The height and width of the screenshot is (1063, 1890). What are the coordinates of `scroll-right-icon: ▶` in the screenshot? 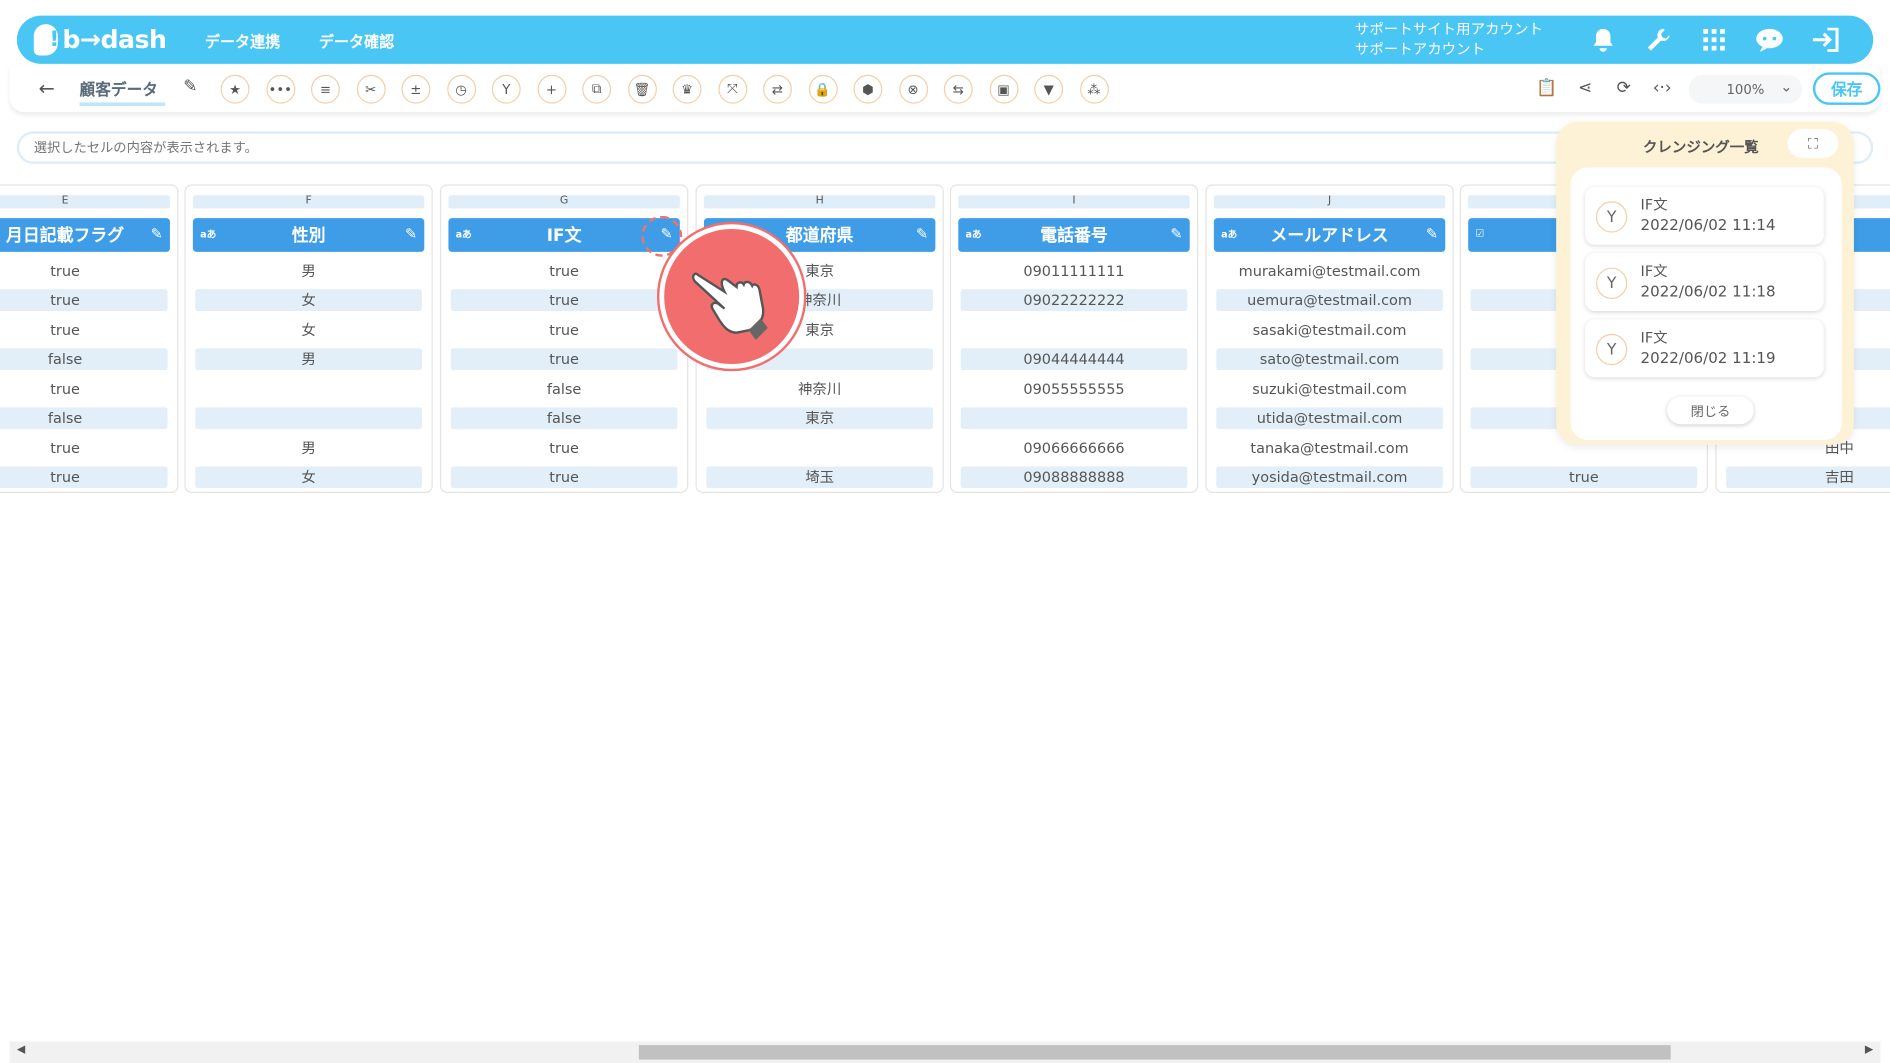 It's located at (1869, 1050).